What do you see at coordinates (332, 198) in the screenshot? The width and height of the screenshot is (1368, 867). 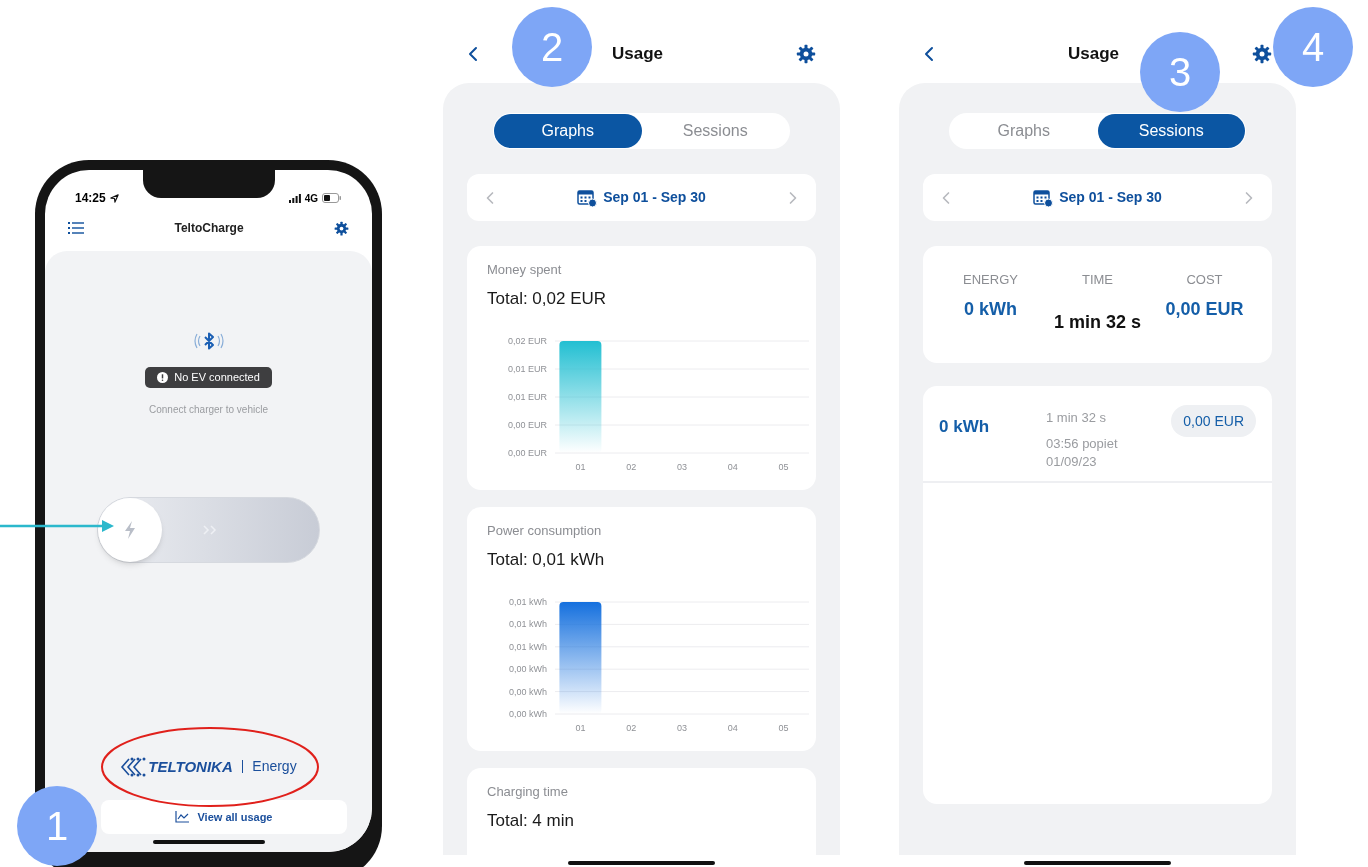 I see `battery-icon` at bounding box center [332, 198].